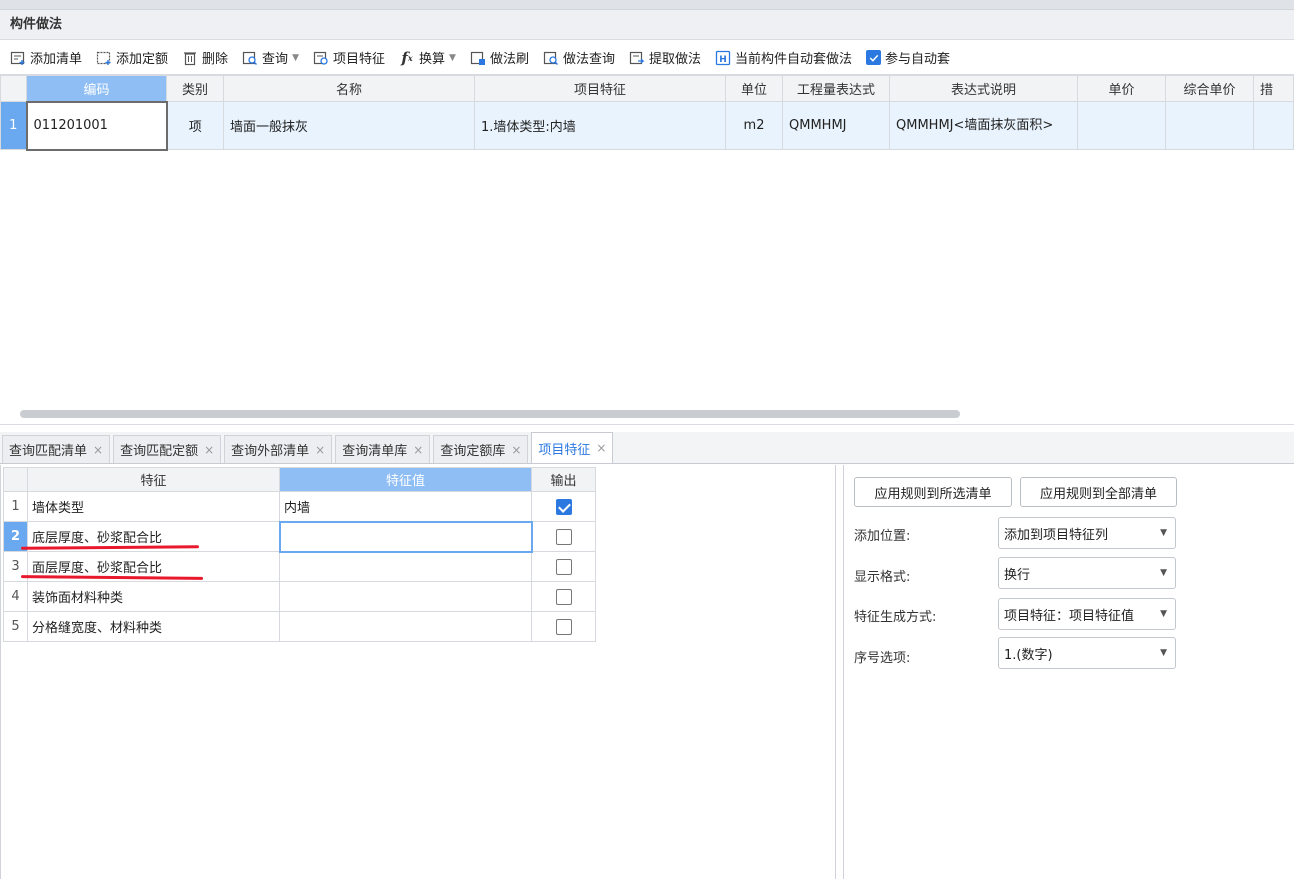  Describe the element at coordinates (349, 58) in the screenshot. I see `item-feature-button: 项目特征` at that location.